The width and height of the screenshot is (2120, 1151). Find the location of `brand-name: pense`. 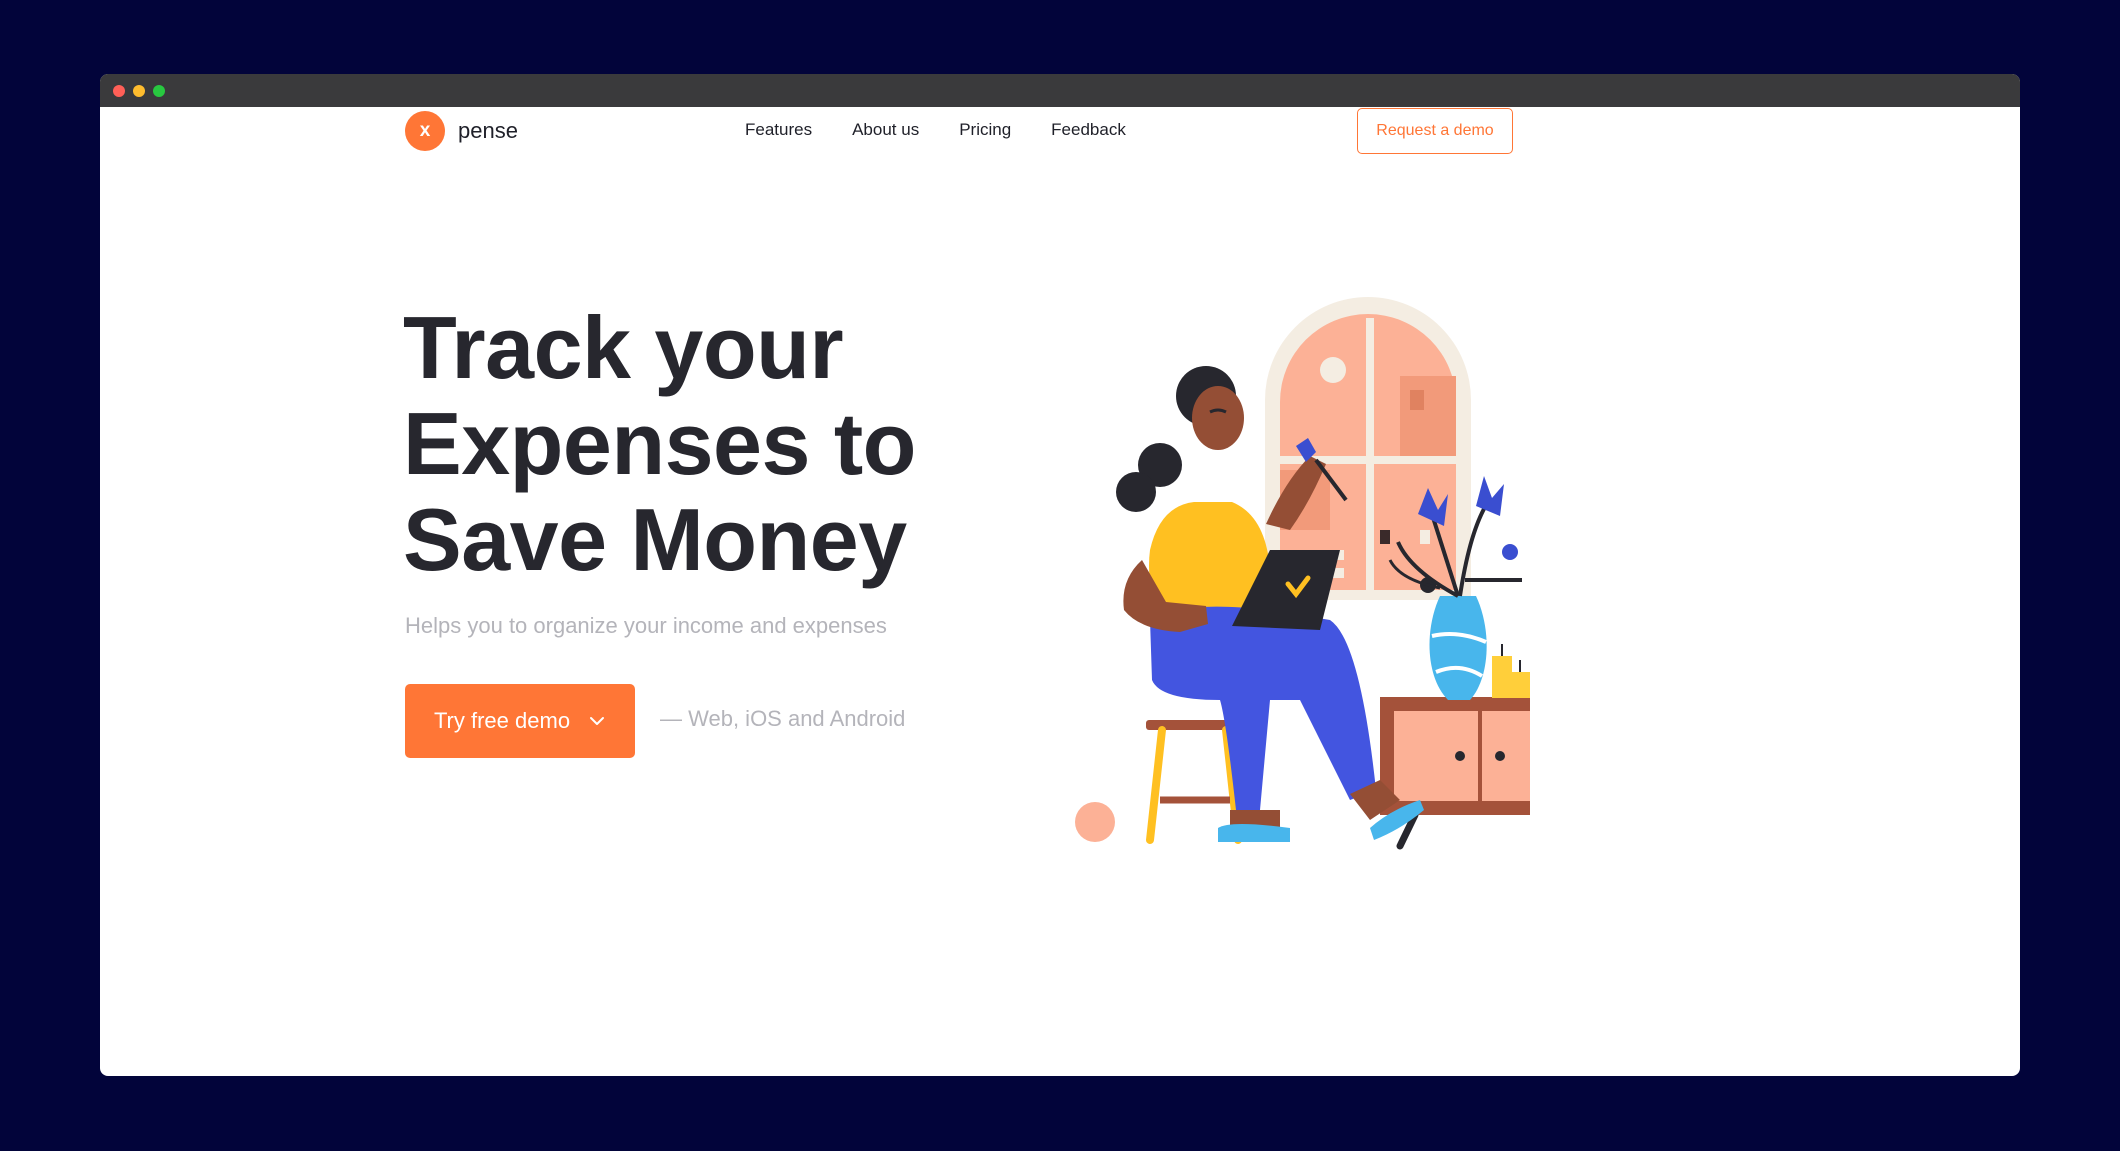

brand-name: pense is located at coordinates (488, 130).